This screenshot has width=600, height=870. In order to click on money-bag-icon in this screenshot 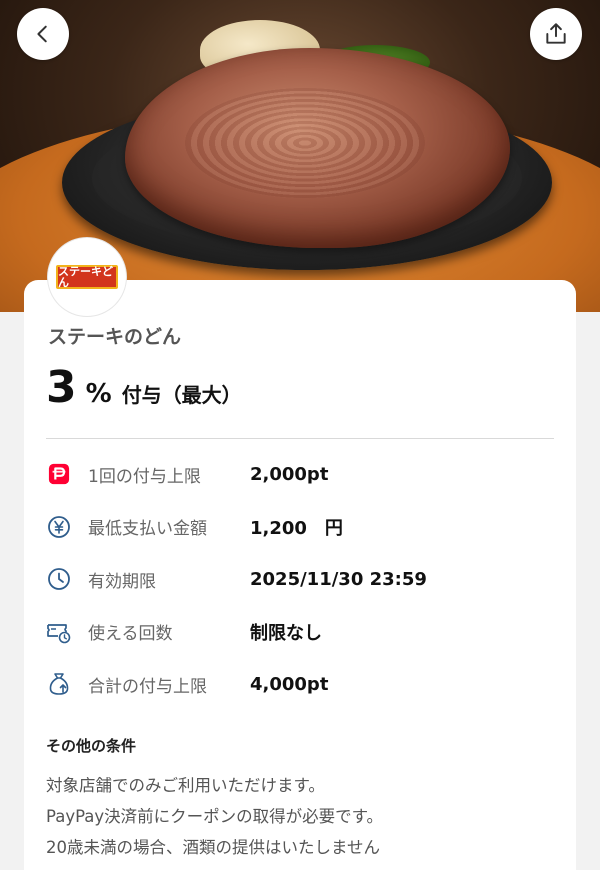, I will do `click(59, 684)`.